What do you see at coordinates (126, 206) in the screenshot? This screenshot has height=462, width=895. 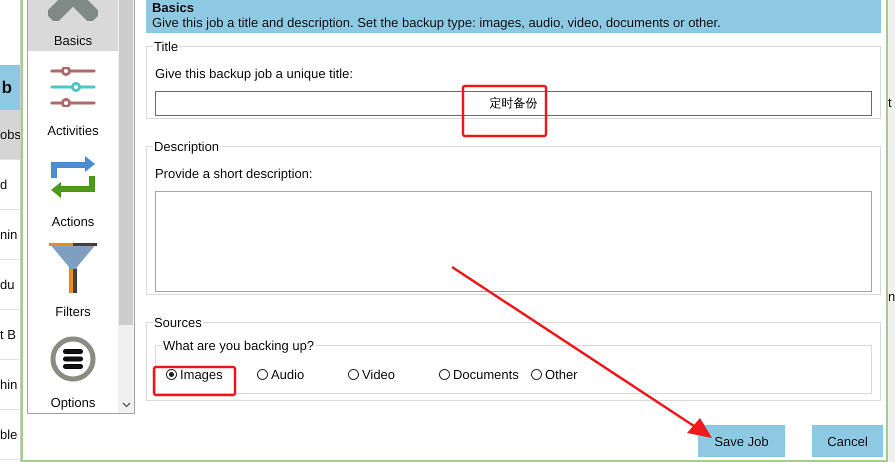 I see `scrollbar` at bounding box center [126, 206].